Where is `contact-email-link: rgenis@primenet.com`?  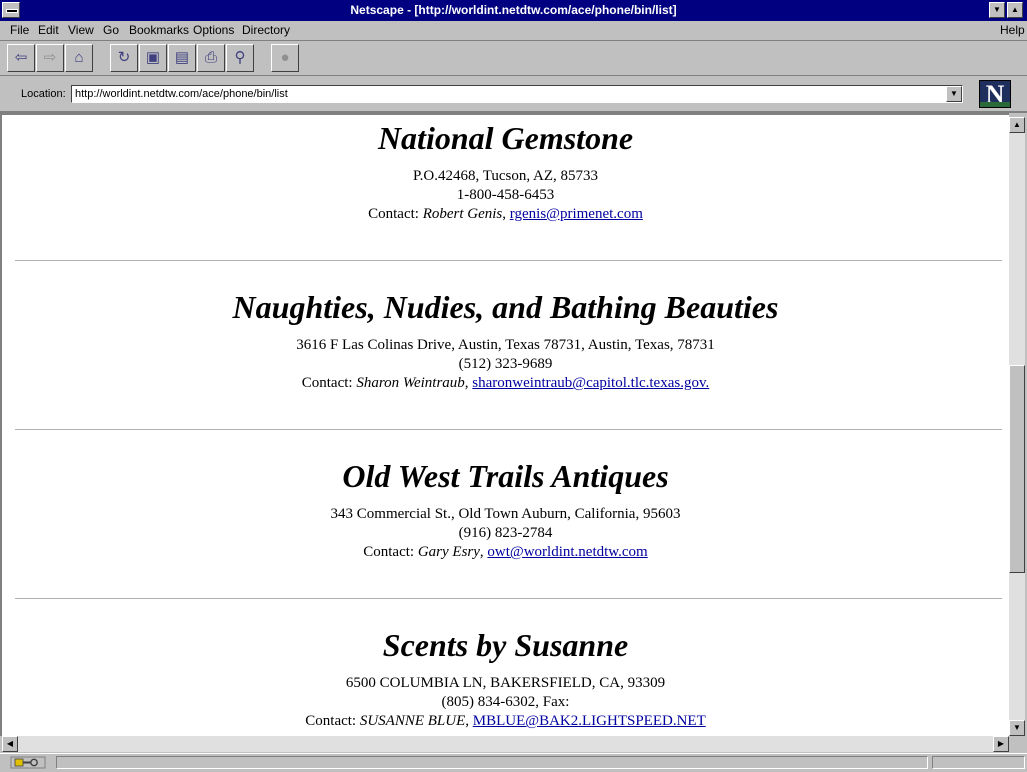
contact-email-link: rgenis@primenet.com is located at coordinates (576, 214).